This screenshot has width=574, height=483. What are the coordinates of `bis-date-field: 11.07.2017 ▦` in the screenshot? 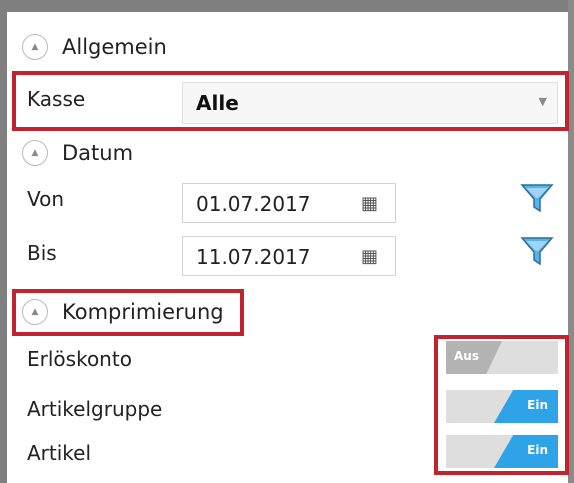 It's located at (289, 256).